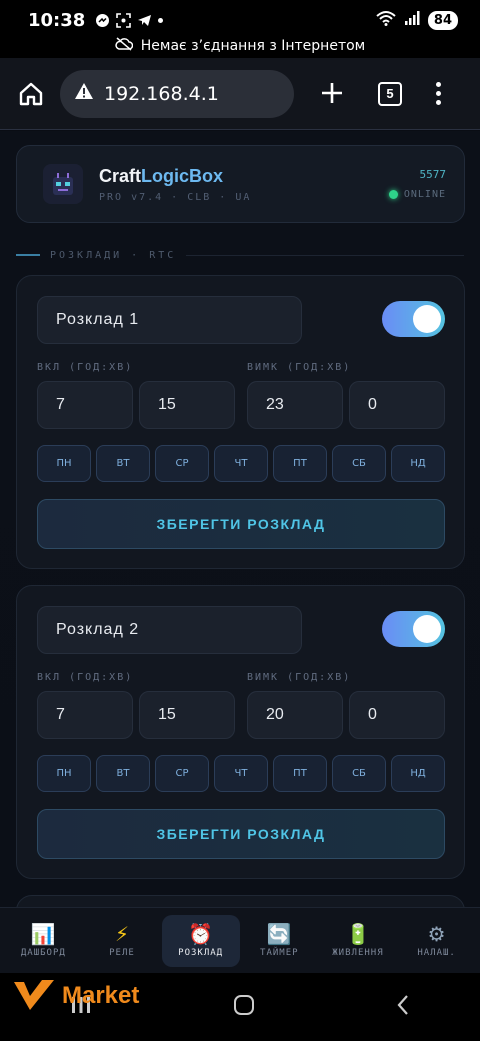 This screenshot has width=480, height=1041. I want to click on new-tab-button, so click(332, 94).